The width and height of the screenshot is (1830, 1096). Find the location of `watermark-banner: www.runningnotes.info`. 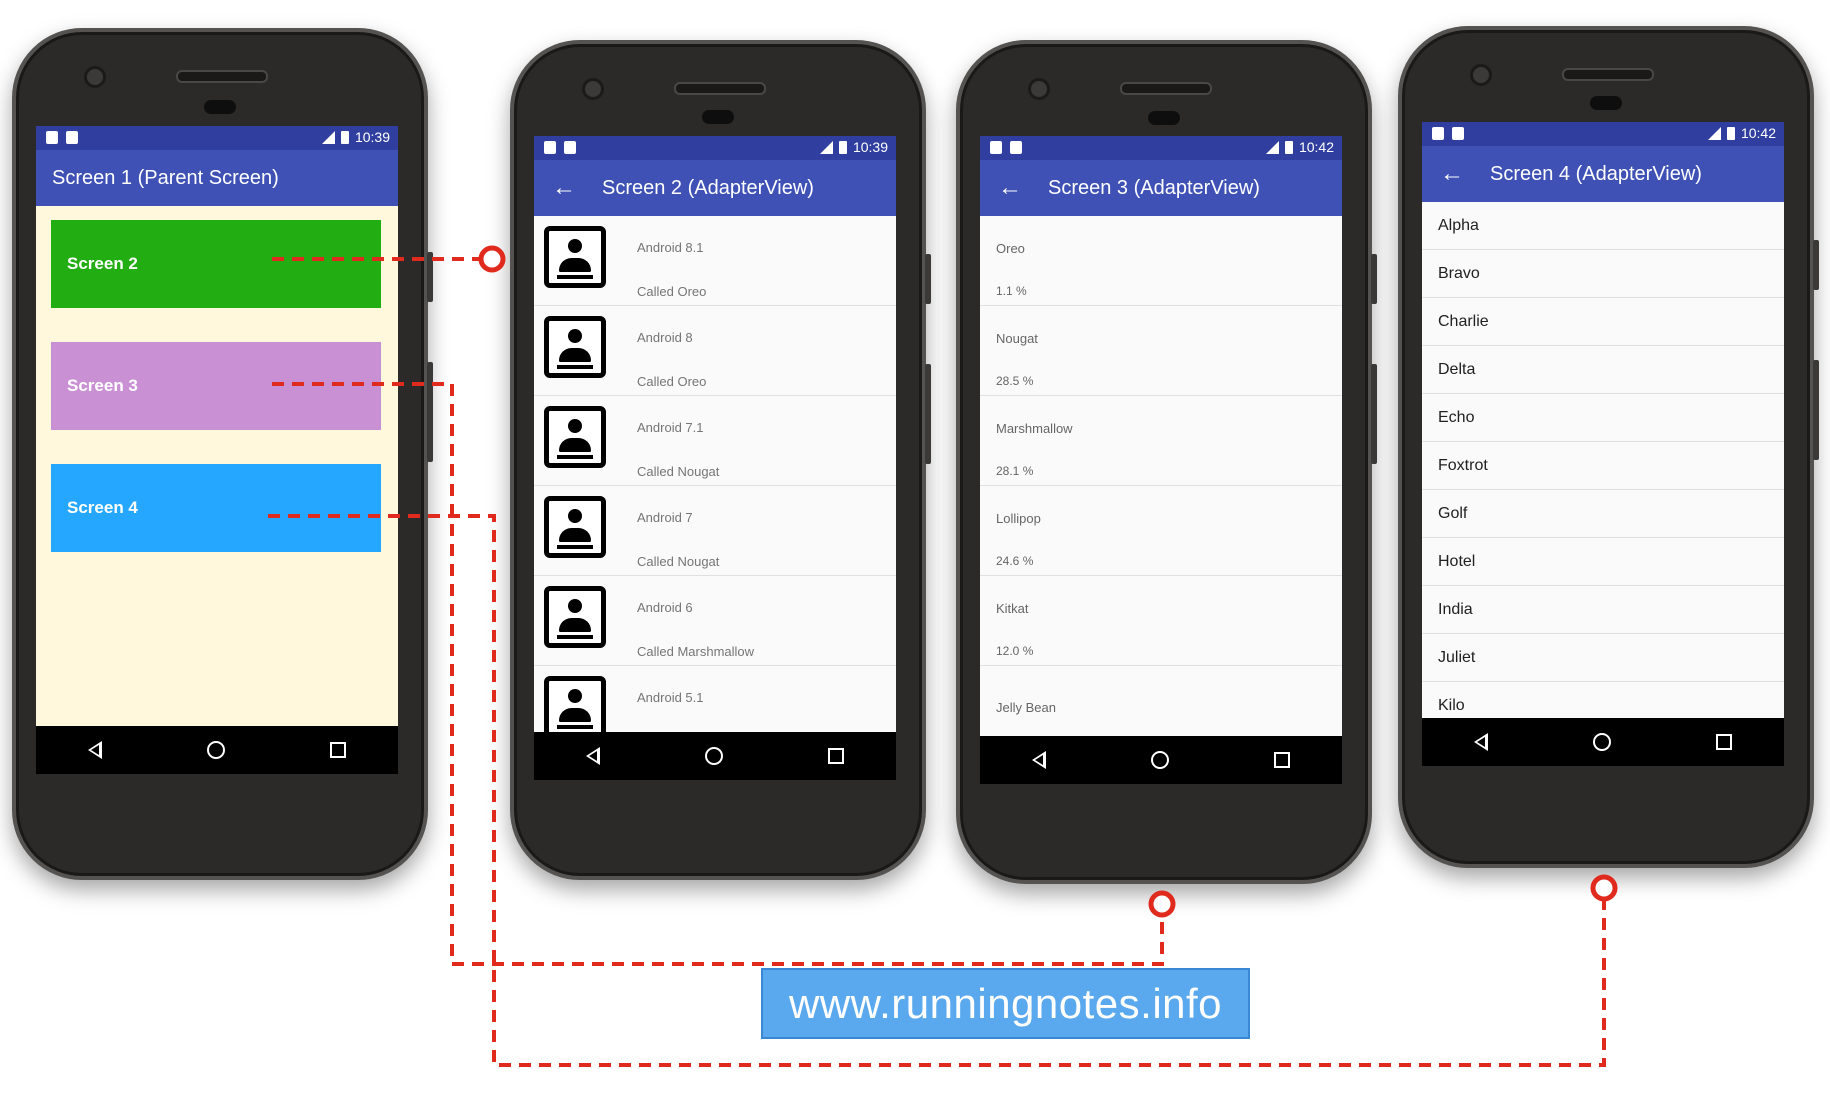

watermark-banner: www.runningnotes.info is located at coordinates (1005, 1003).